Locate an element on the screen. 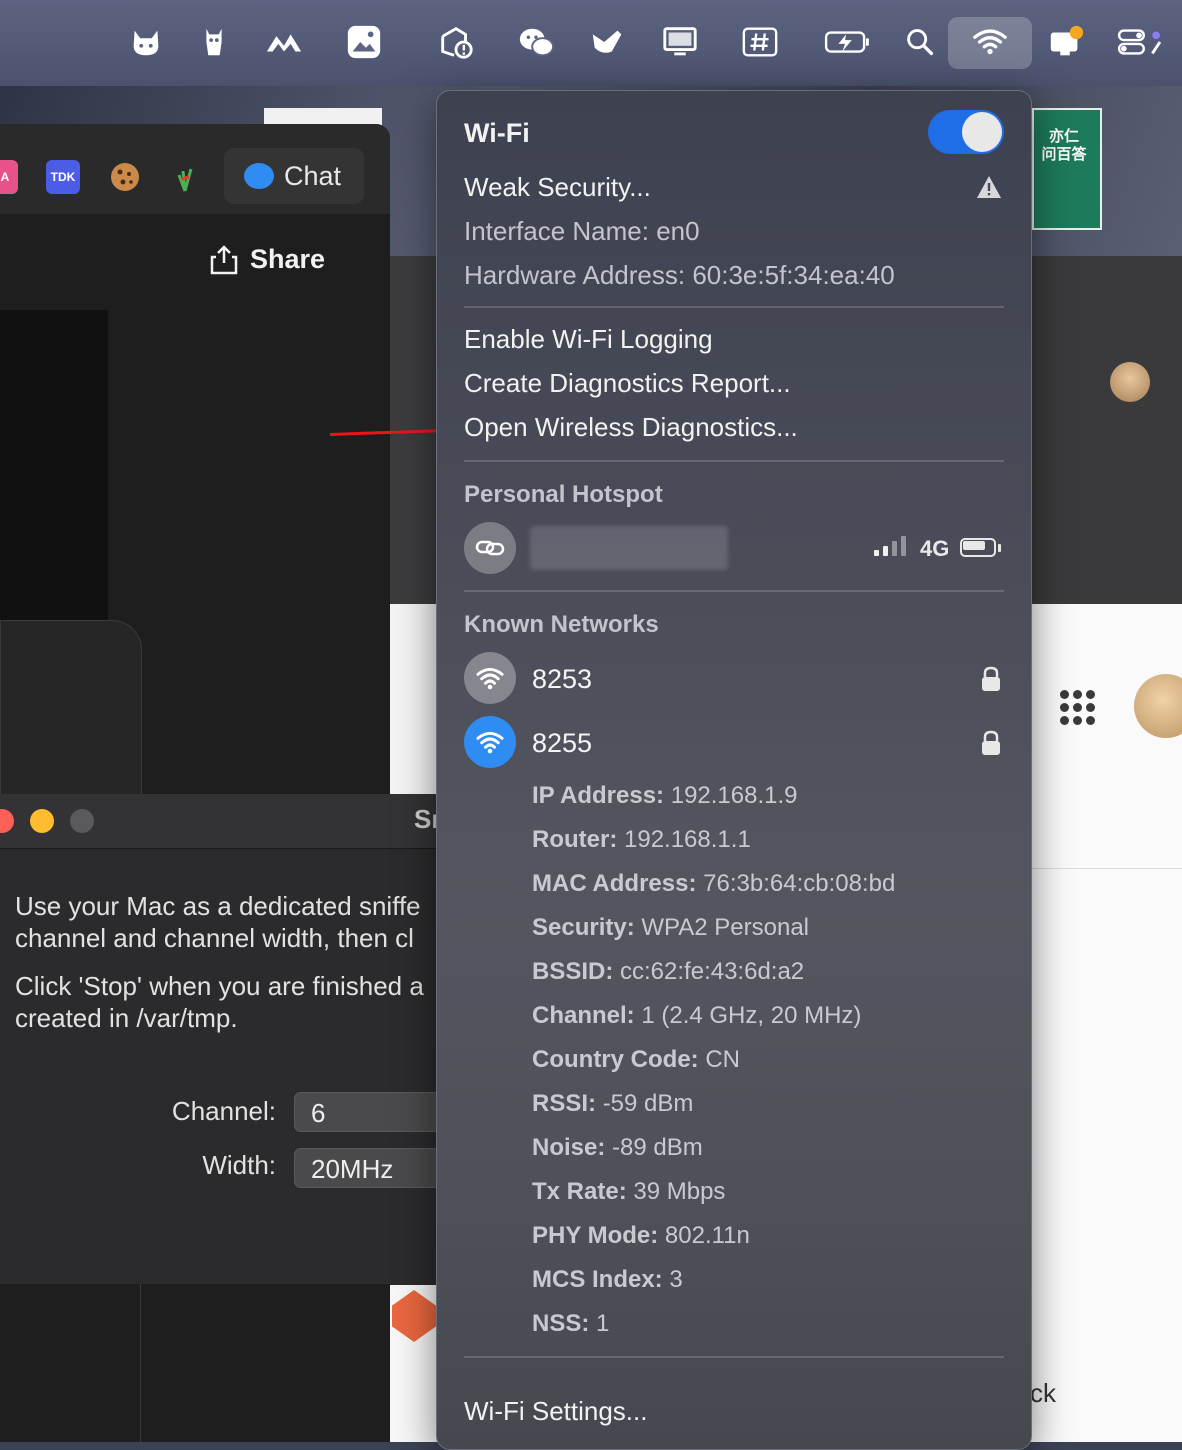 The image size is (1182, 1450). wifi-menu-title: Wi-Fi is located at coordinates (497, 133).